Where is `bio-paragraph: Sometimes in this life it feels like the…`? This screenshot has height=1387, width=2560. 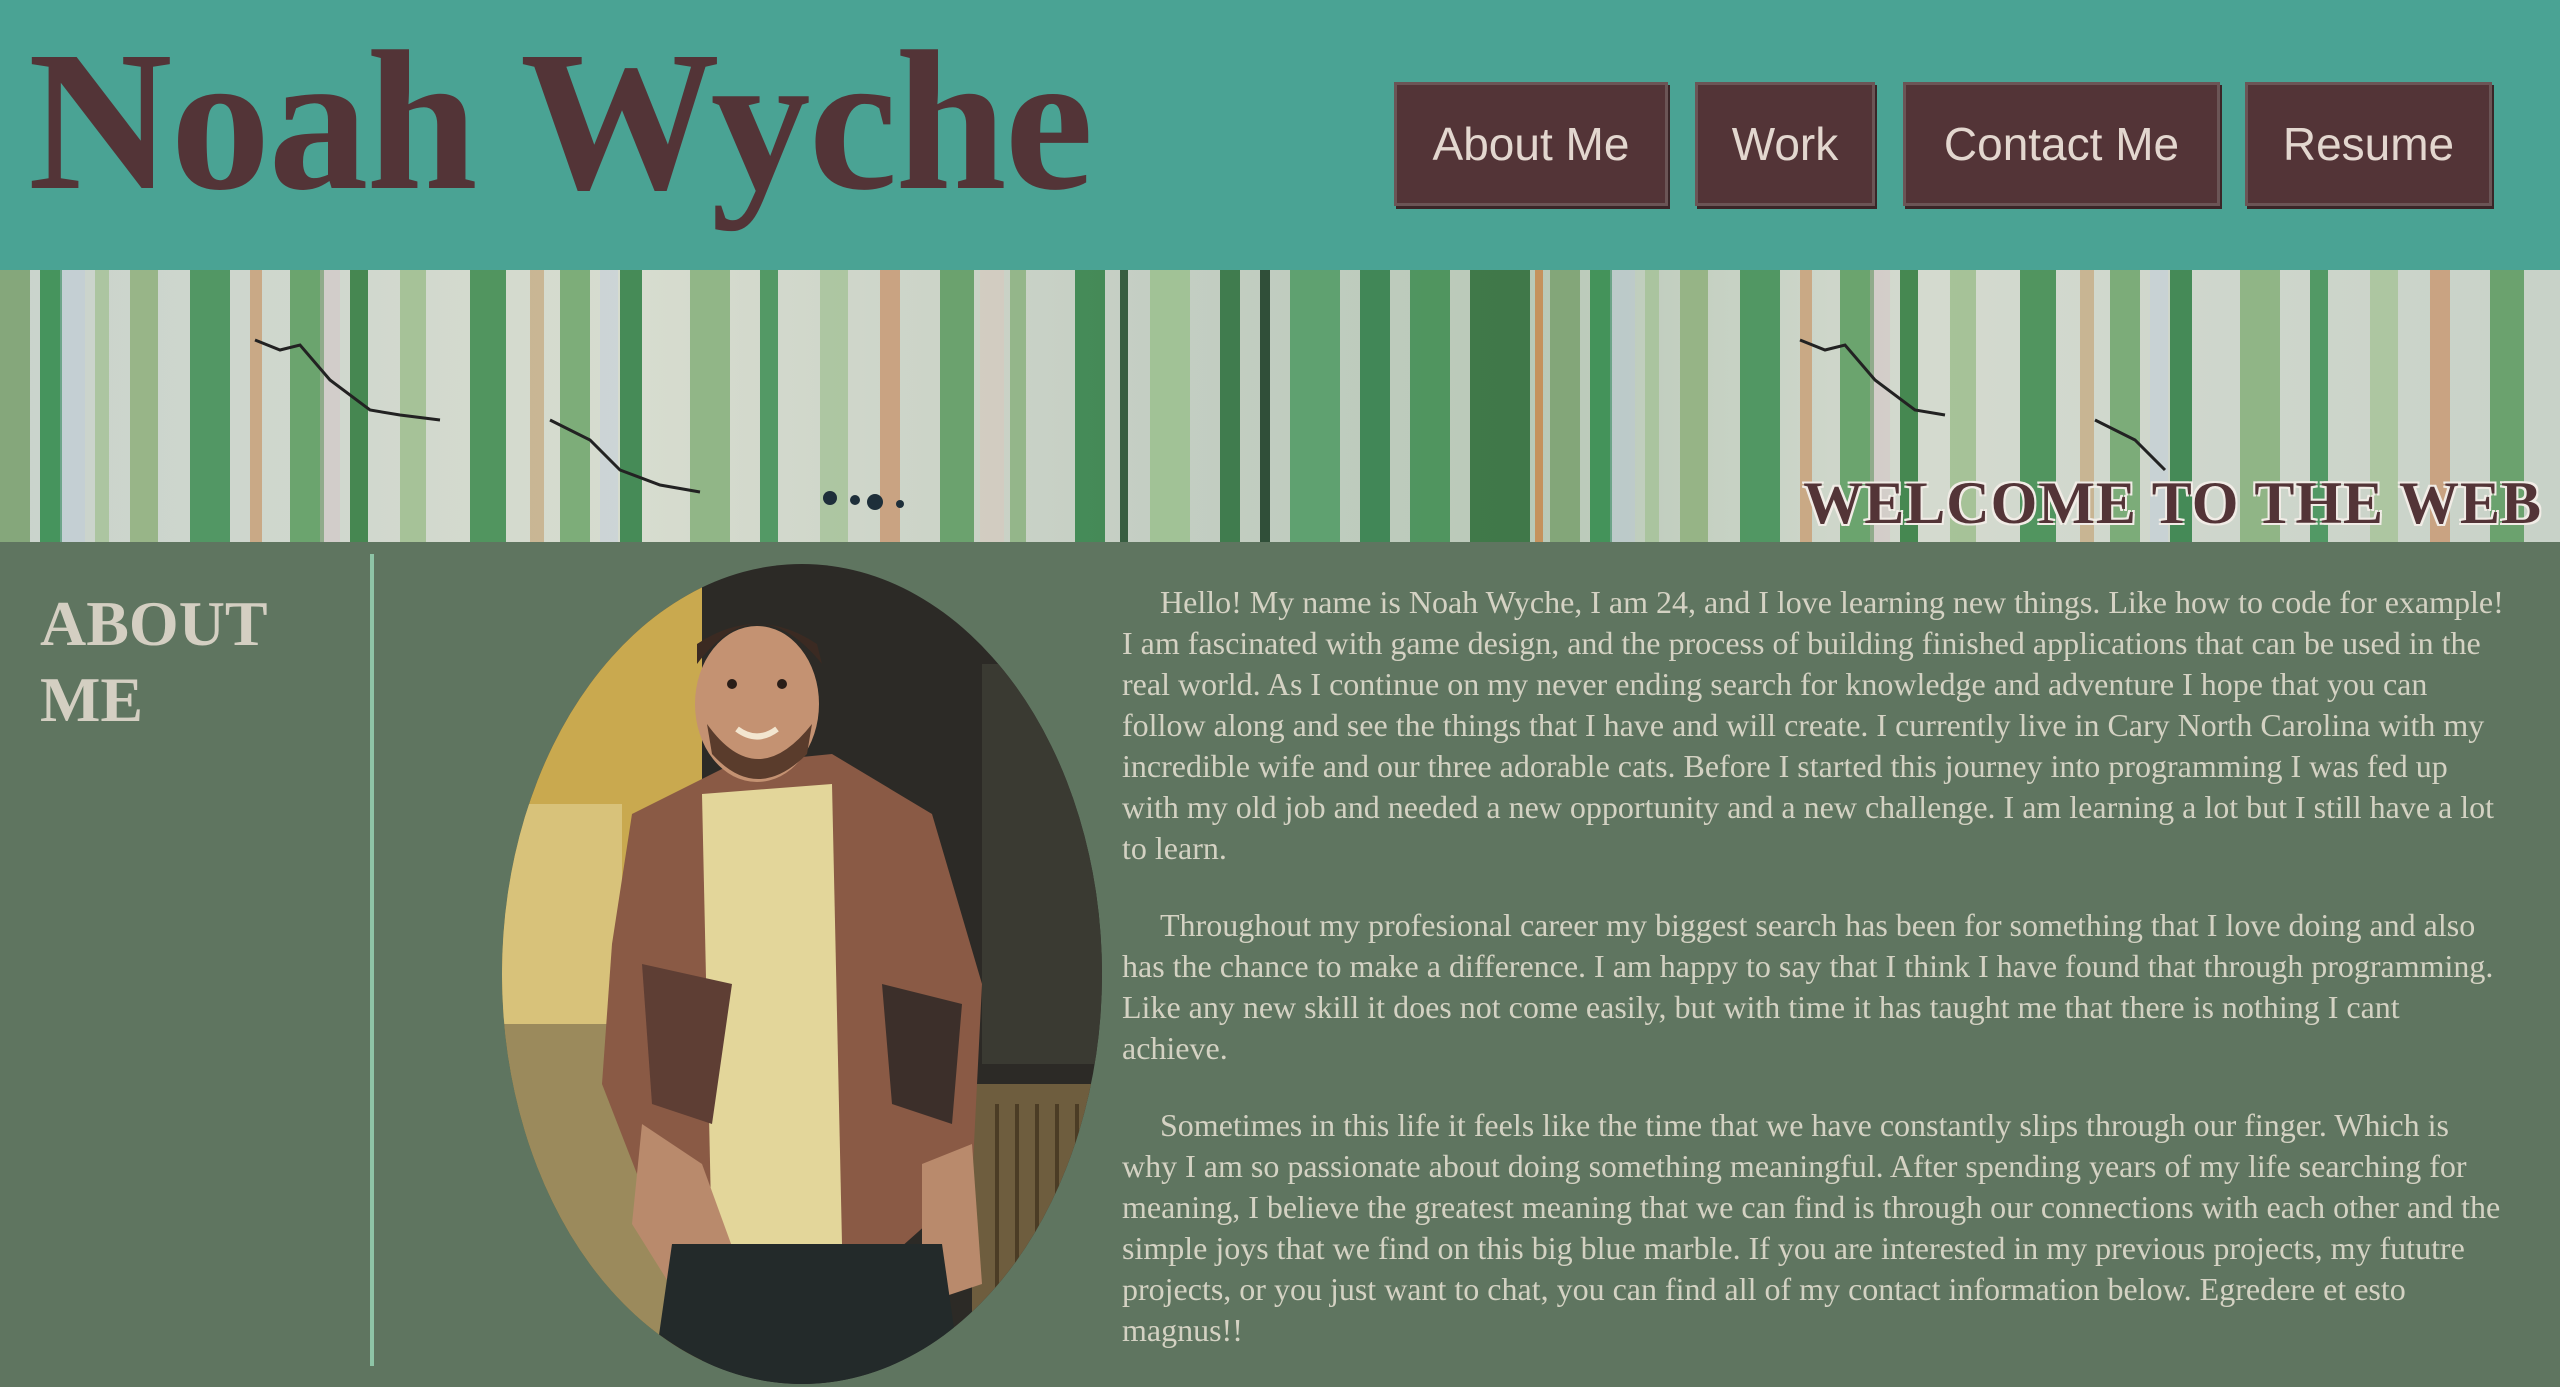
bio-paragraph: Sometimes in this life it feels like the… is located at coordinates (1811, 1227).